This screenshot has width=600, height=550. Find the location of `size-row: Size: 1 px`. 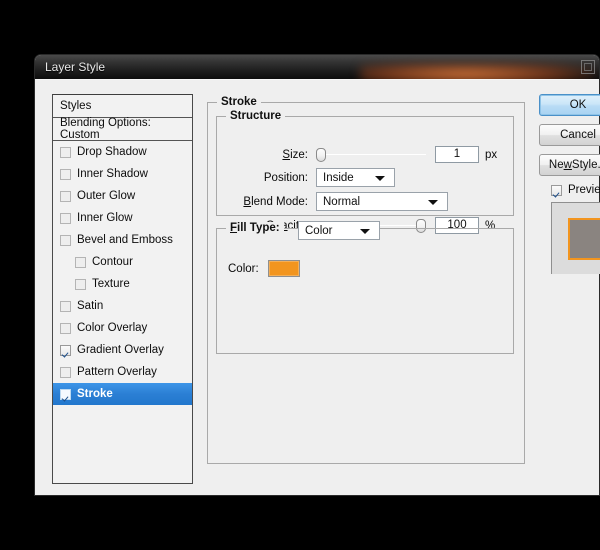

size-row: Size: 1 px is located at coordinates (365, 154).